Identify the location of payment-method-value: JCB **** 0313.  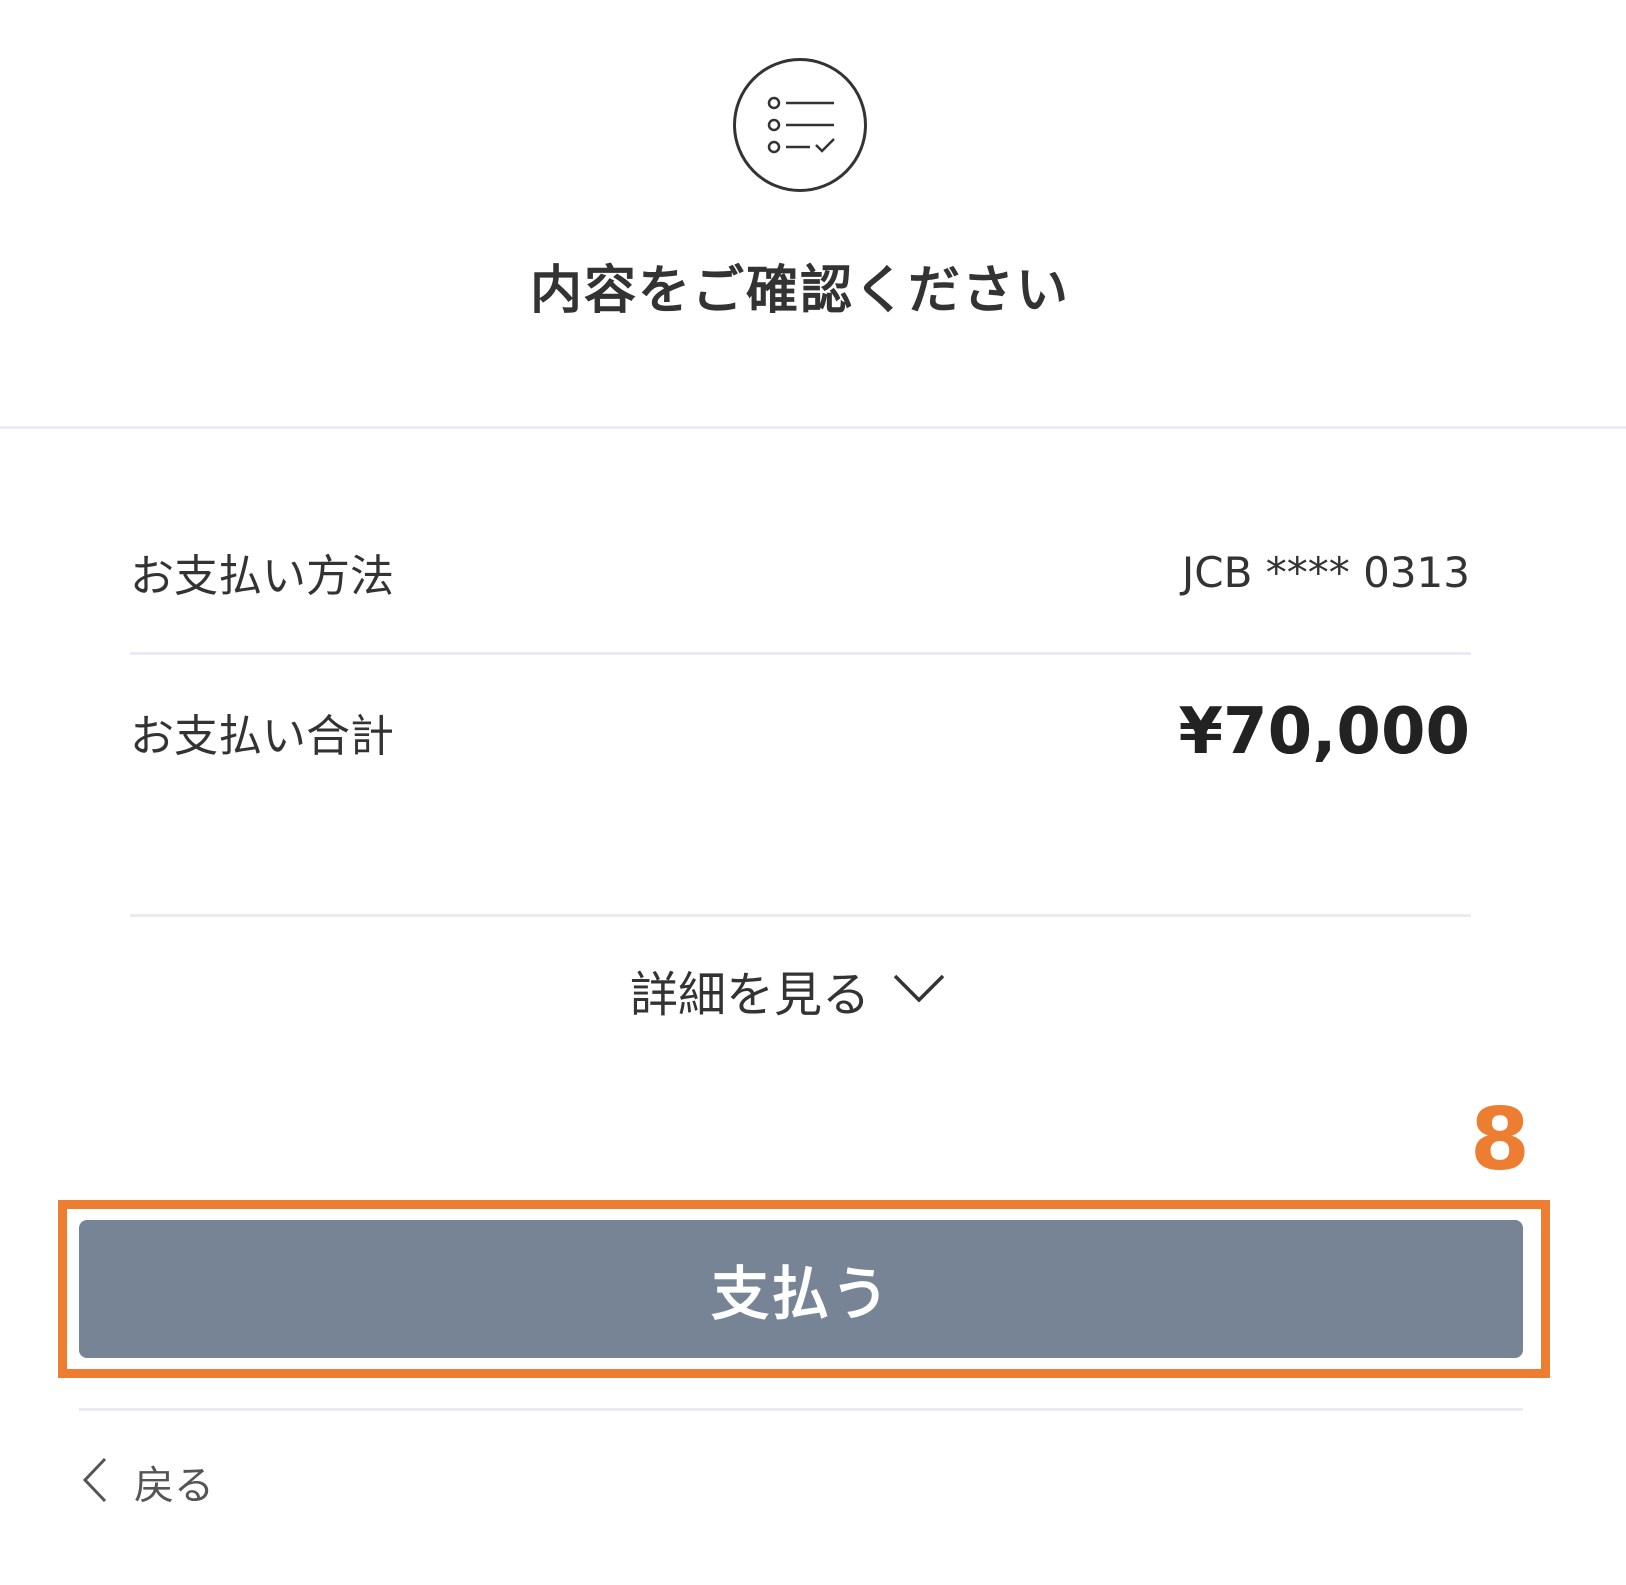
(1325, 572).